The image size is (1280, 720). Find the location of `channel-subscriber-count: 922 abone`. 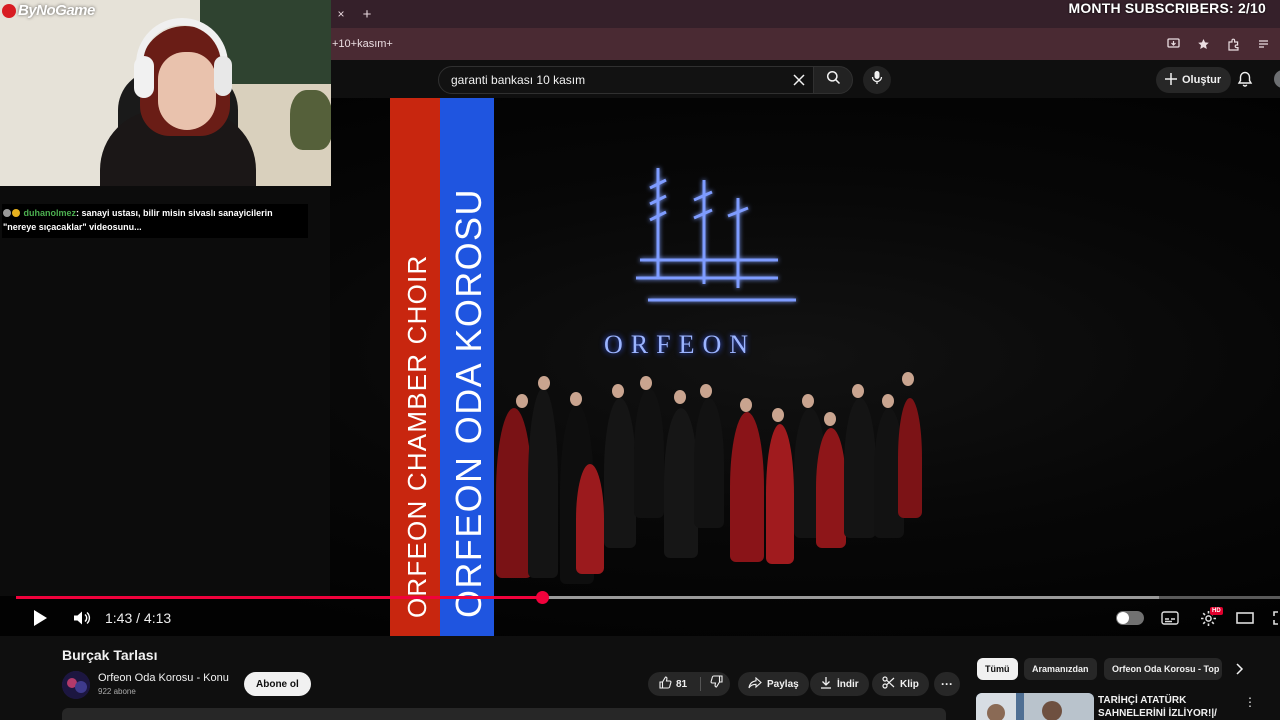

channel-subscriber-count: 922 abone is located at coordinates (117, 691).